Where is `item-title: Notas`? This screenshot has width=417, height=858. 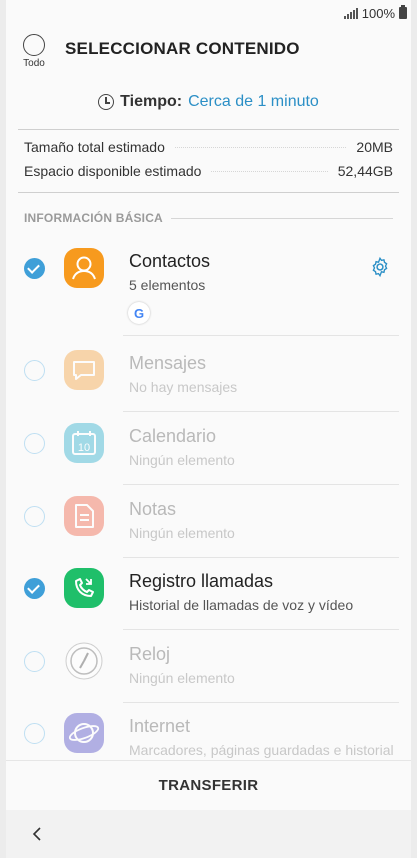 item-title: Notas is located at coordinates (153, 509).